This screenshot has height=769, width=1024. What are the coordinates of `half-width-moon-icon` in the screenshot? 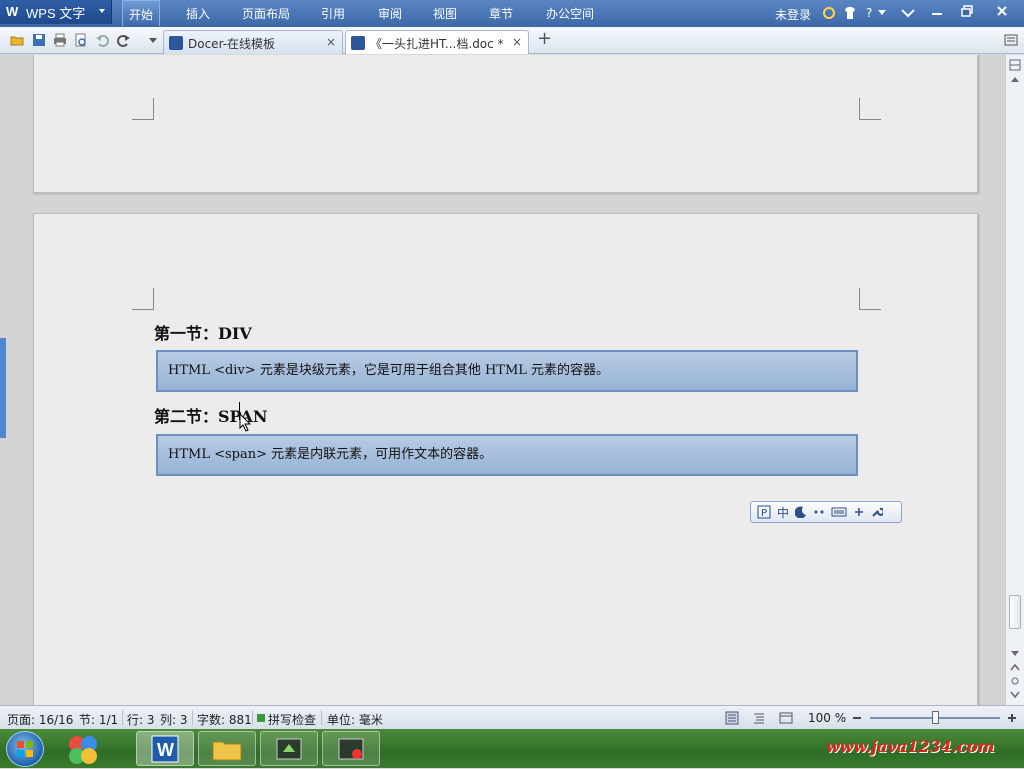 It's located at (801, 512).